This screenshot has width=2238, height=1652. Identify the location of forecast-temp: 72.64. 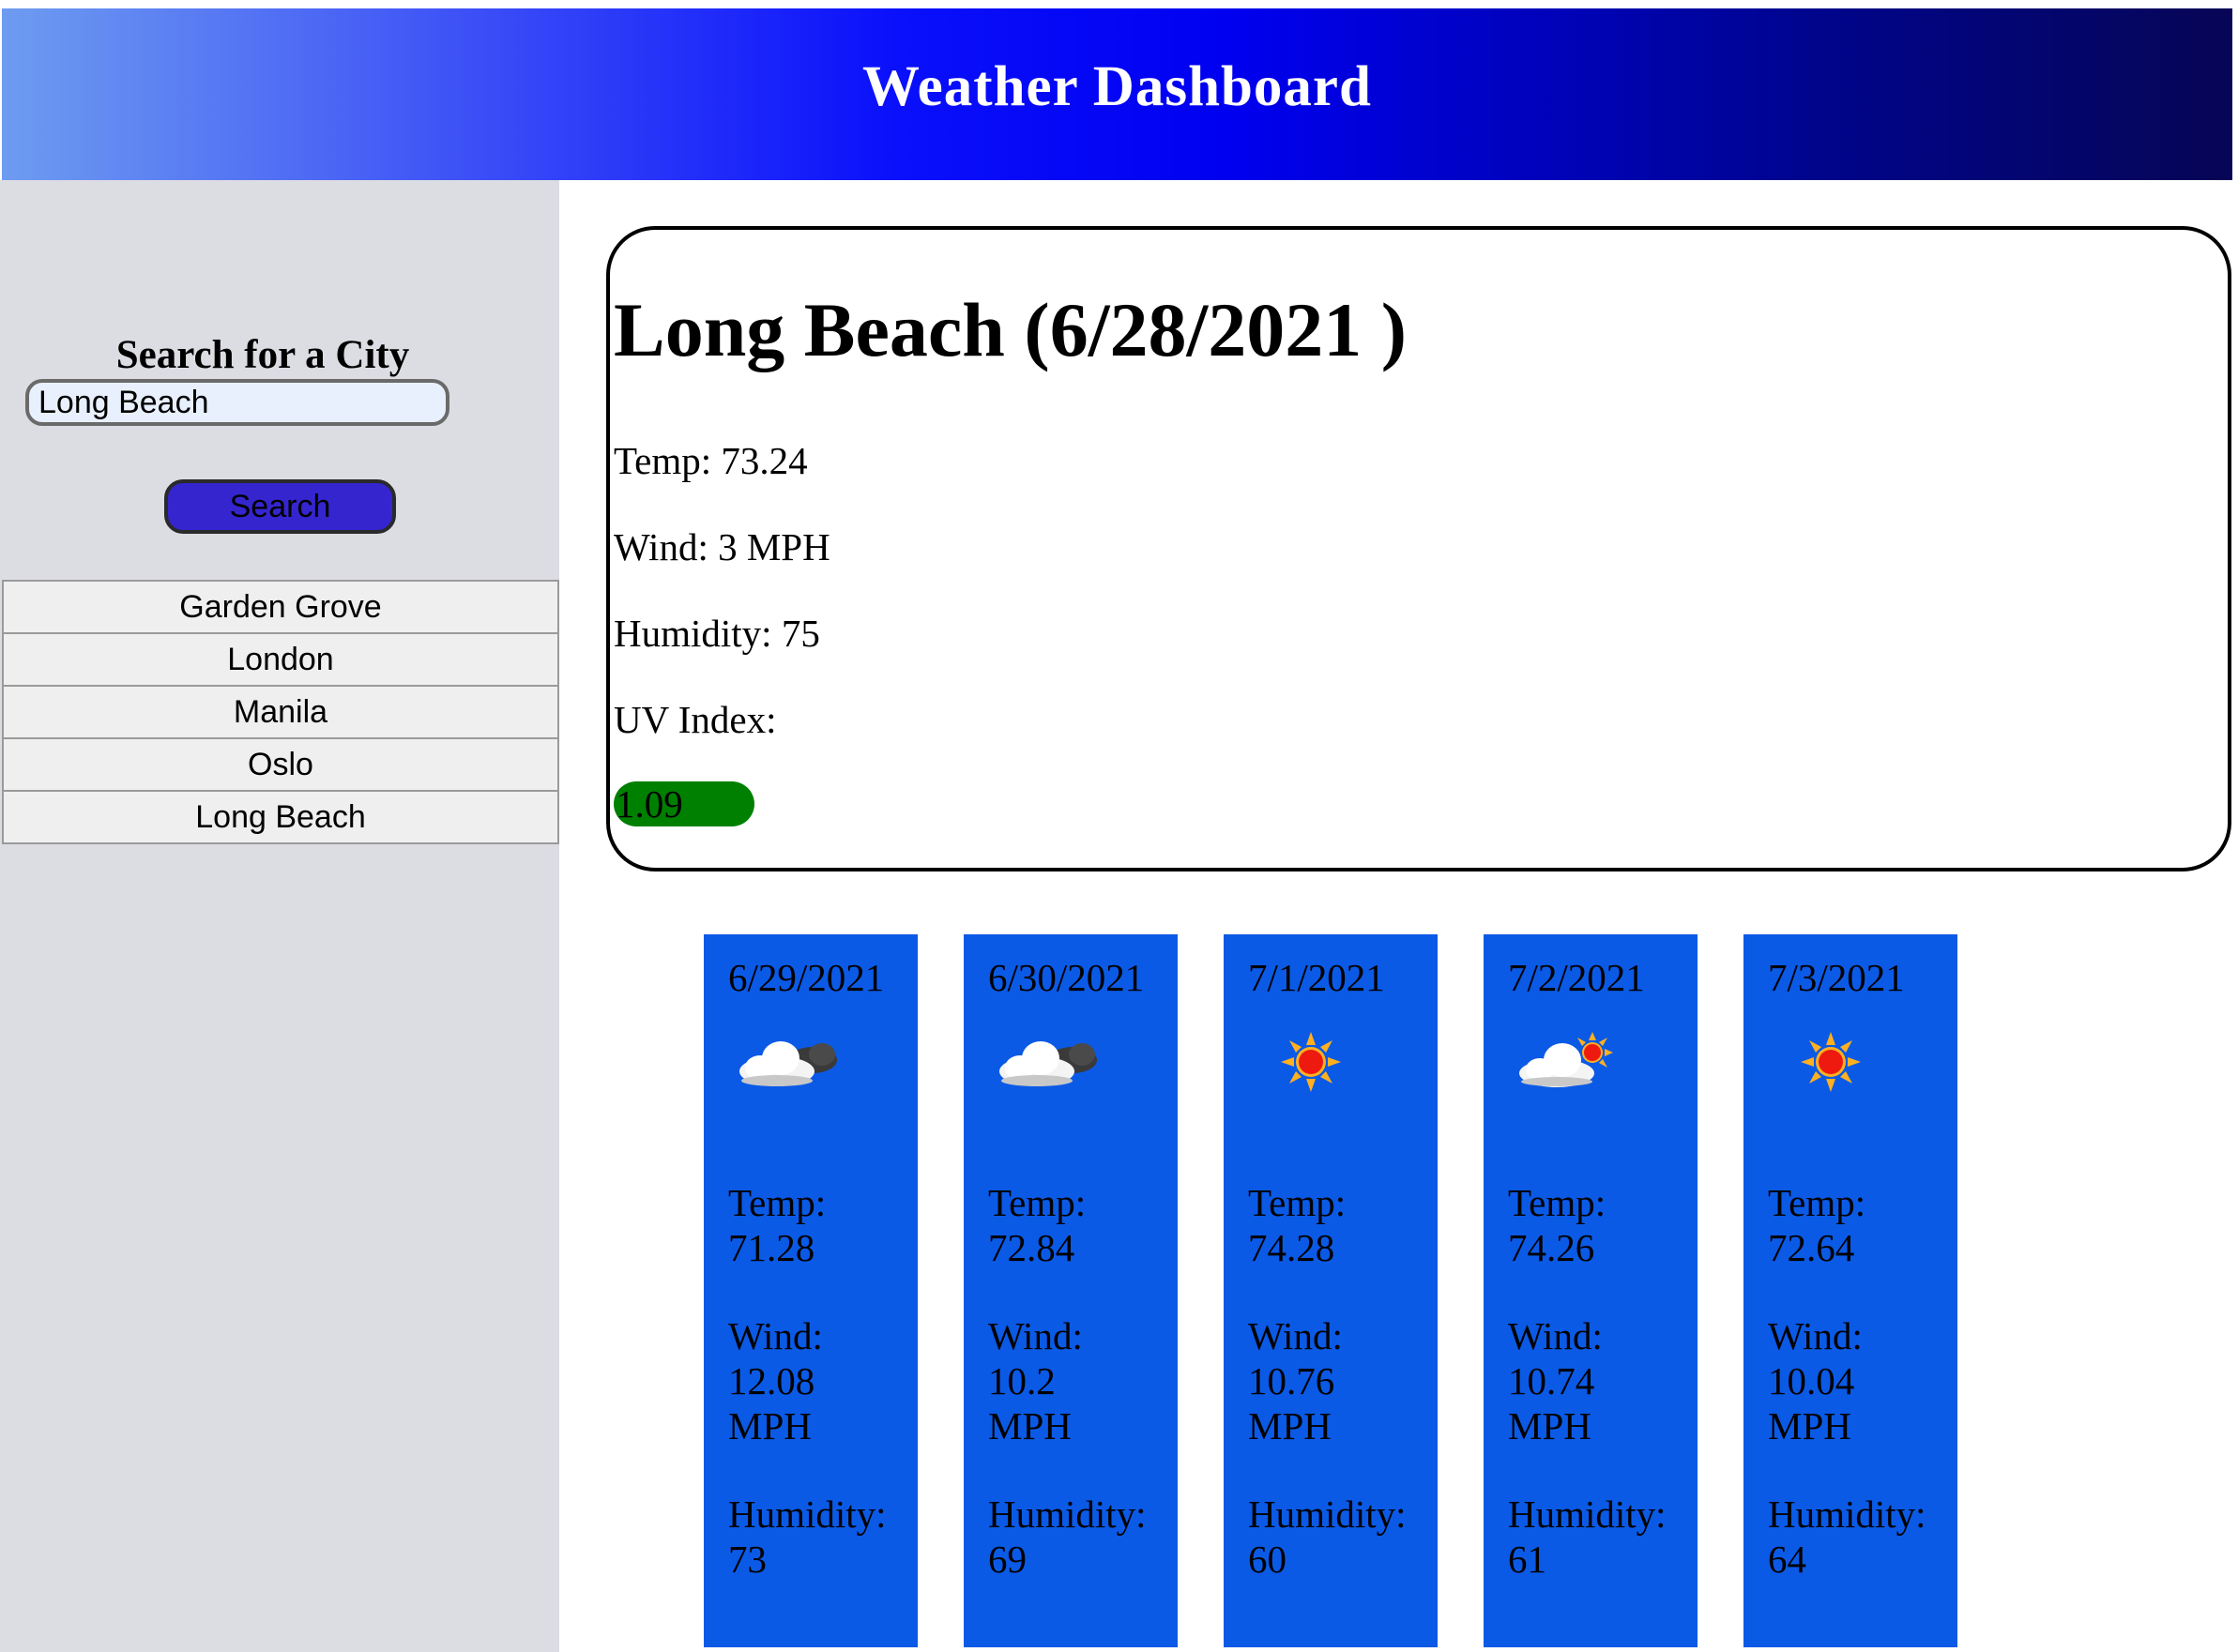
(1811, 1247).